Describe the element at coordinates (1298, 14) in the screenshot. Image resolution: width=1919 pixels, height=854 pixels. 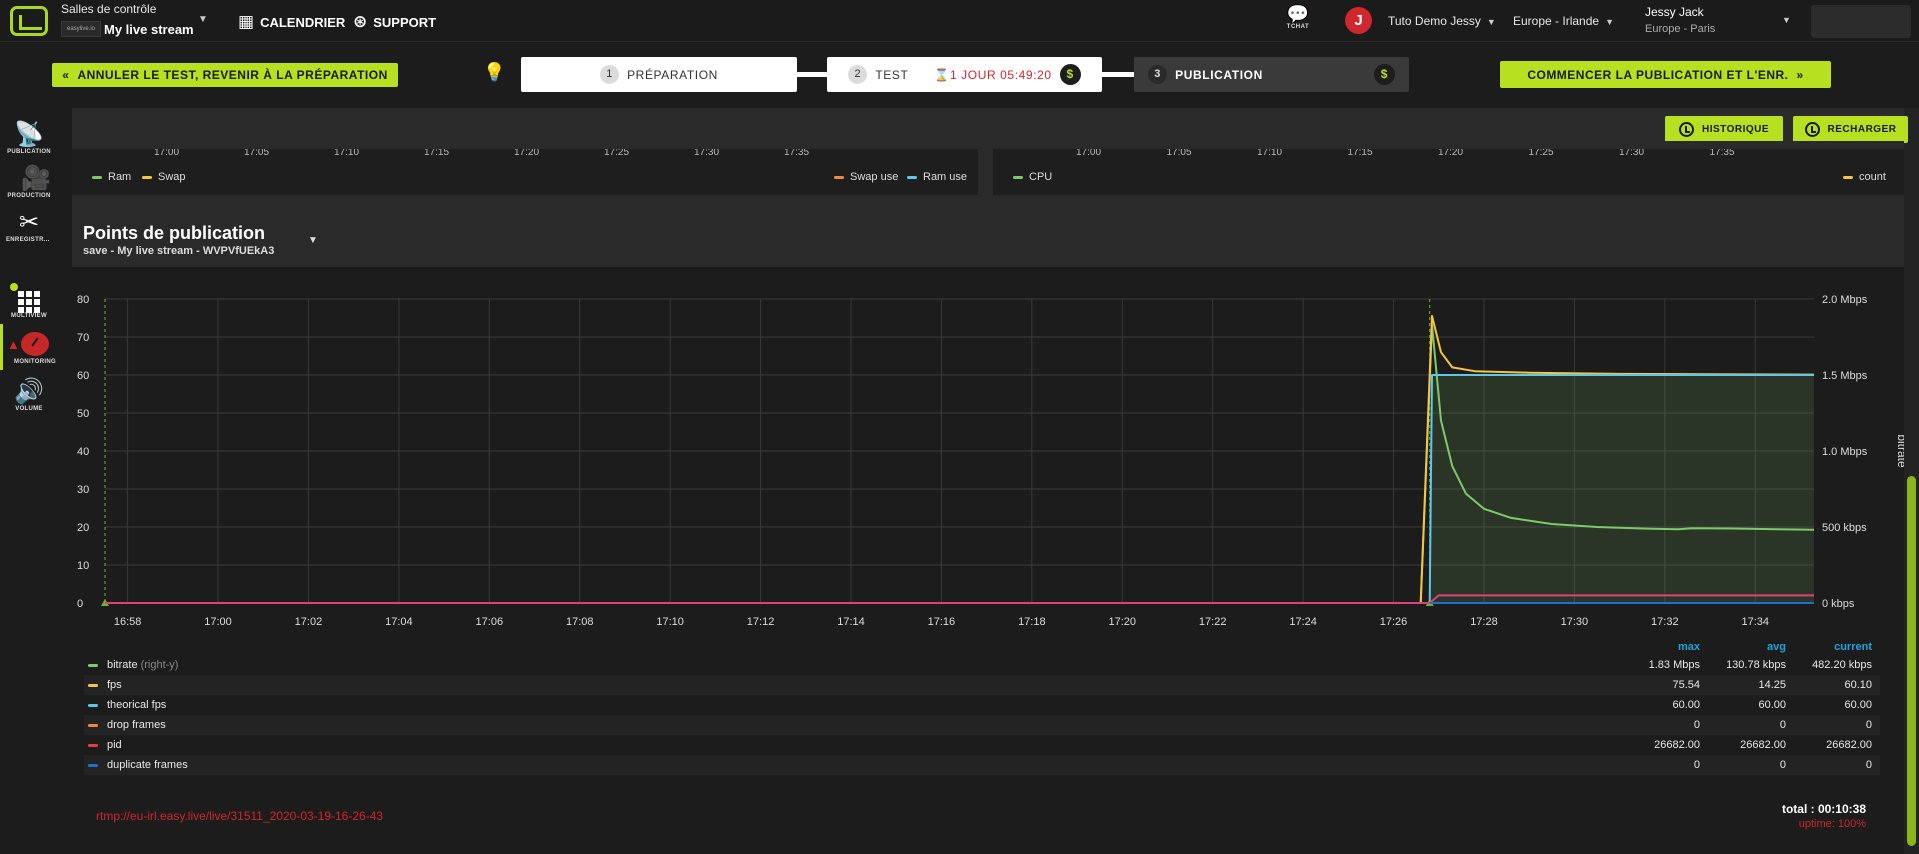
I see `chat-bubbles-icon: 💬` at that location.